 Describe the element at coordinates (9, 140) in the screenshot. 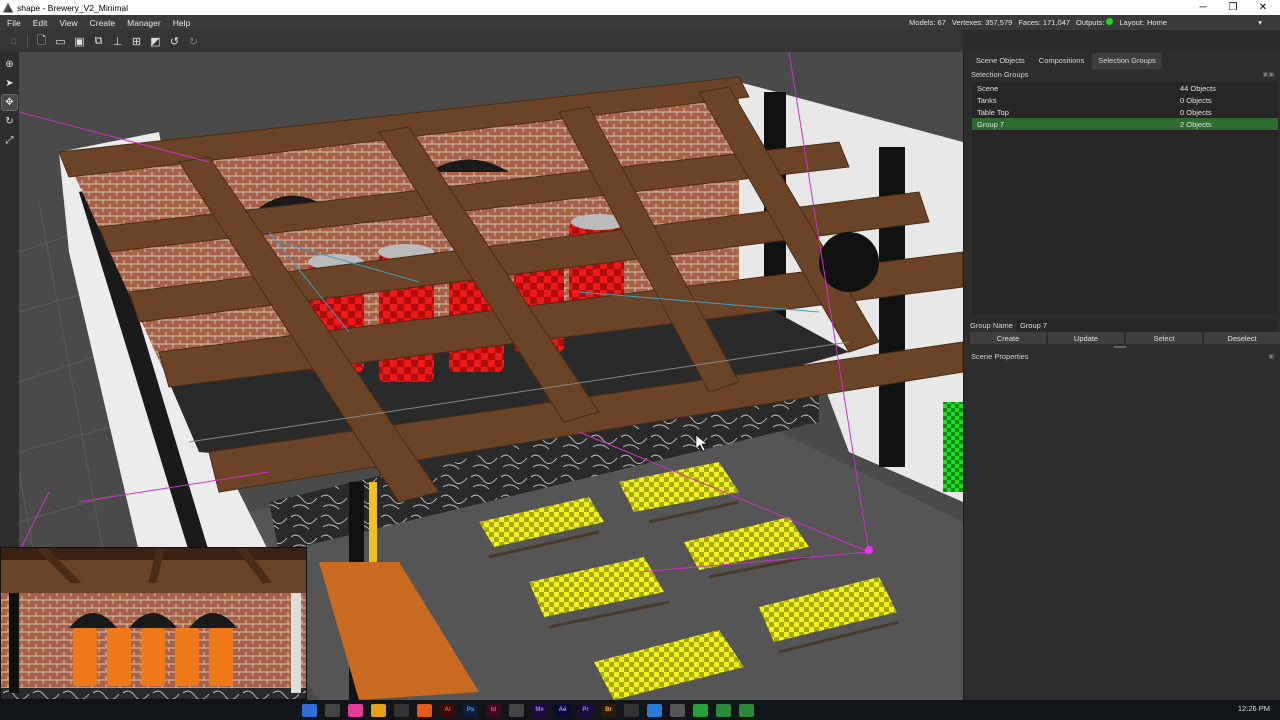

I see `scale-icon: ⤢` at that location.